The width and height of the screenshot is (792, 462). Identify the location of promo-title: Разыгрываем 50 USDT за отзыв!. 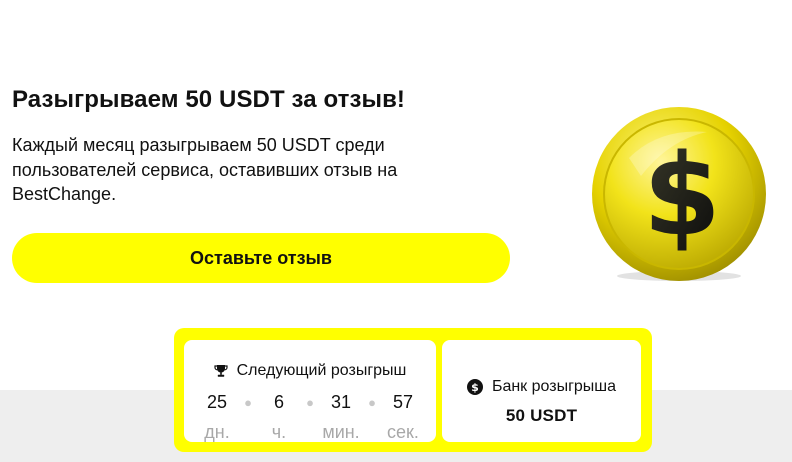
(209, 99).